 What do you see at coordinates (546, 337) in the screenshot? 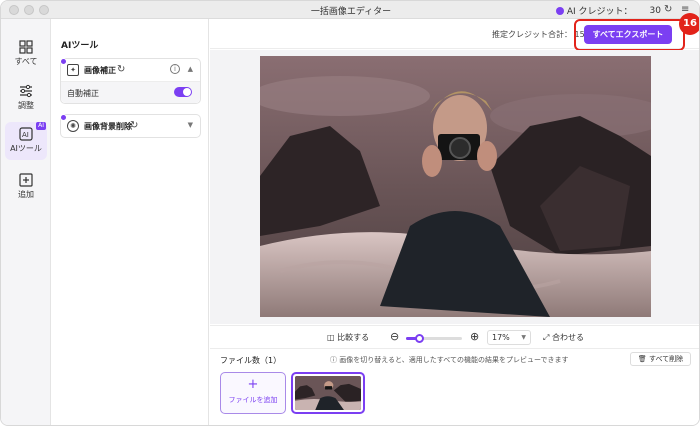
I see `fit-icon: ⤢` at bounding box center [546, 337].